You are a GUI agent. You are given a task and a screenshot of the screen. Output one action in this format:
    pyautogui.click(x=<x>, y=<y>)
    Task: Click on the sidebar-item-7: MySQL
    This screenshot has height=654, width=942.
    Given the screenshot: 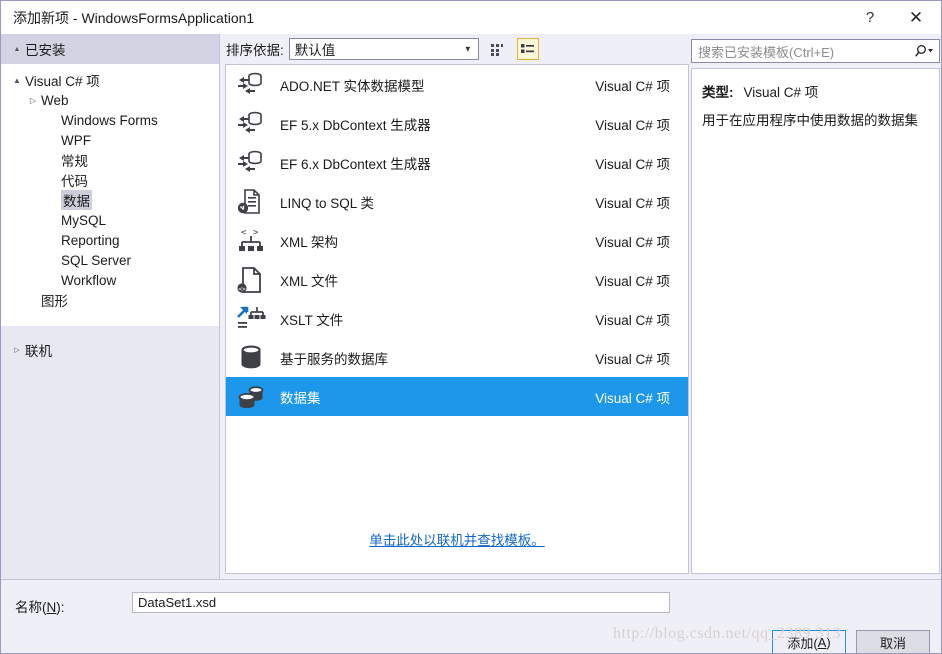 What is the action you would take?
    pyautogui.click(x=110, y=220)
    